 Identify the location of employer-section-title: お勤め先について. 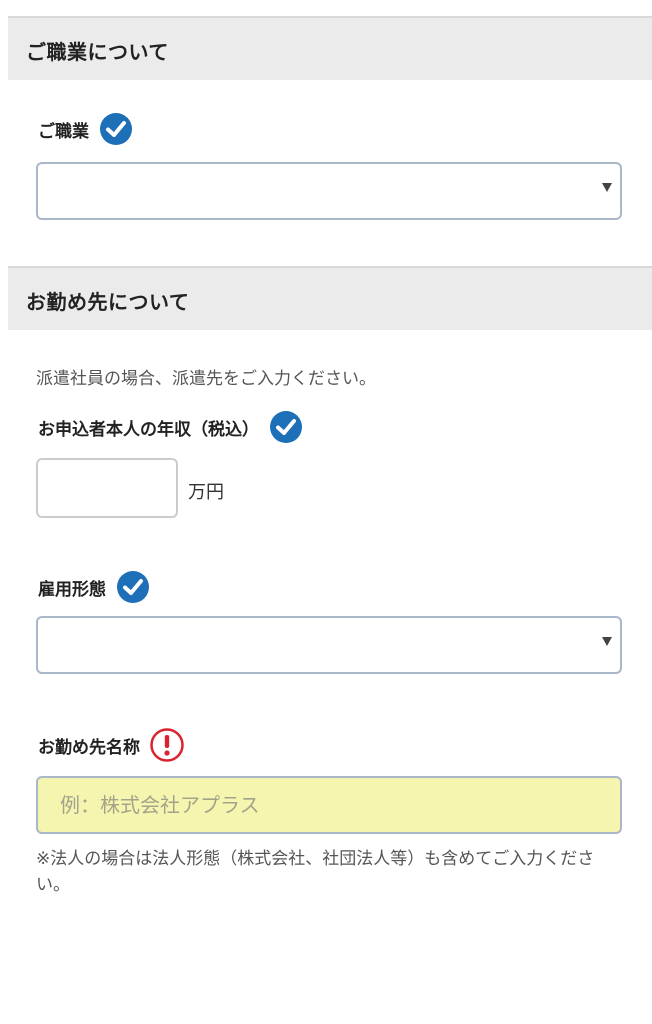
(108, 302).